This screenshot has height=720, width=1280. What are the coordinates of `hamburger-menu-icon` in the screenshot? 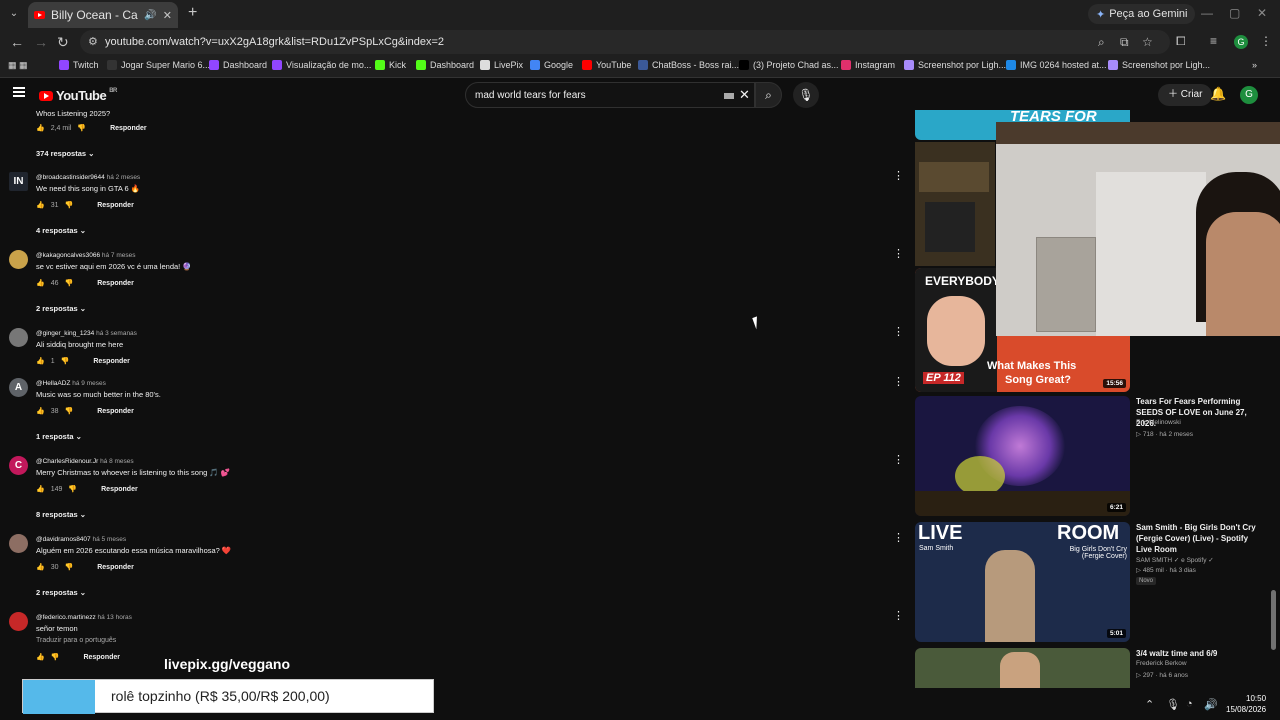 It's located at (19, 92).